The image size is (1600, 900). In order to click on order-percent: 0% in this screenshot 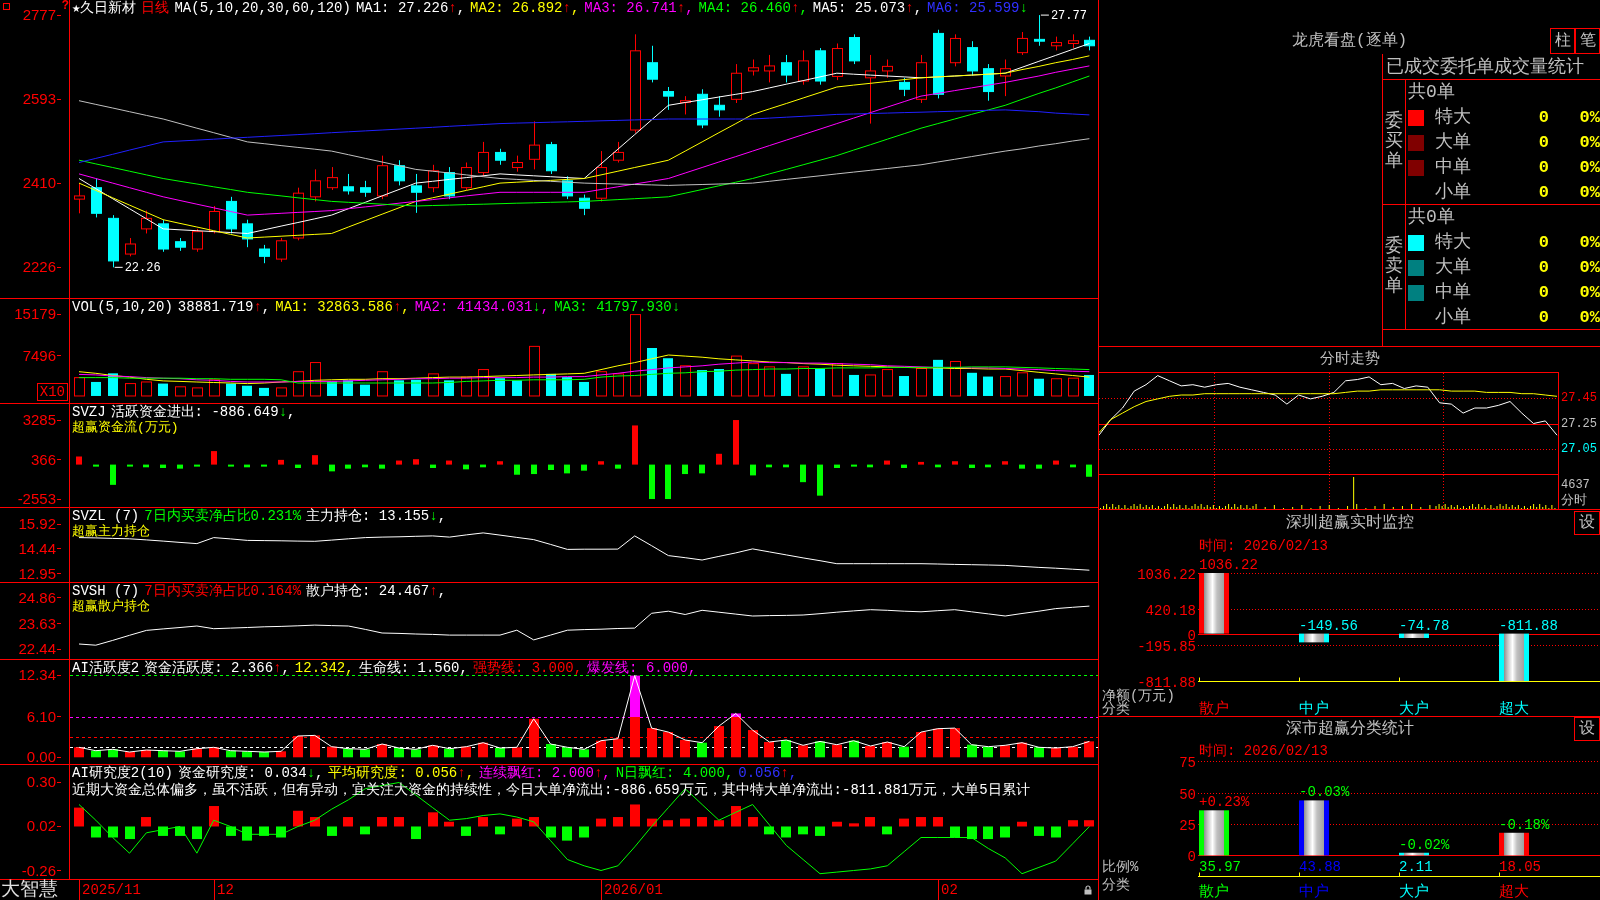, I will do `click(1589, 243)`.